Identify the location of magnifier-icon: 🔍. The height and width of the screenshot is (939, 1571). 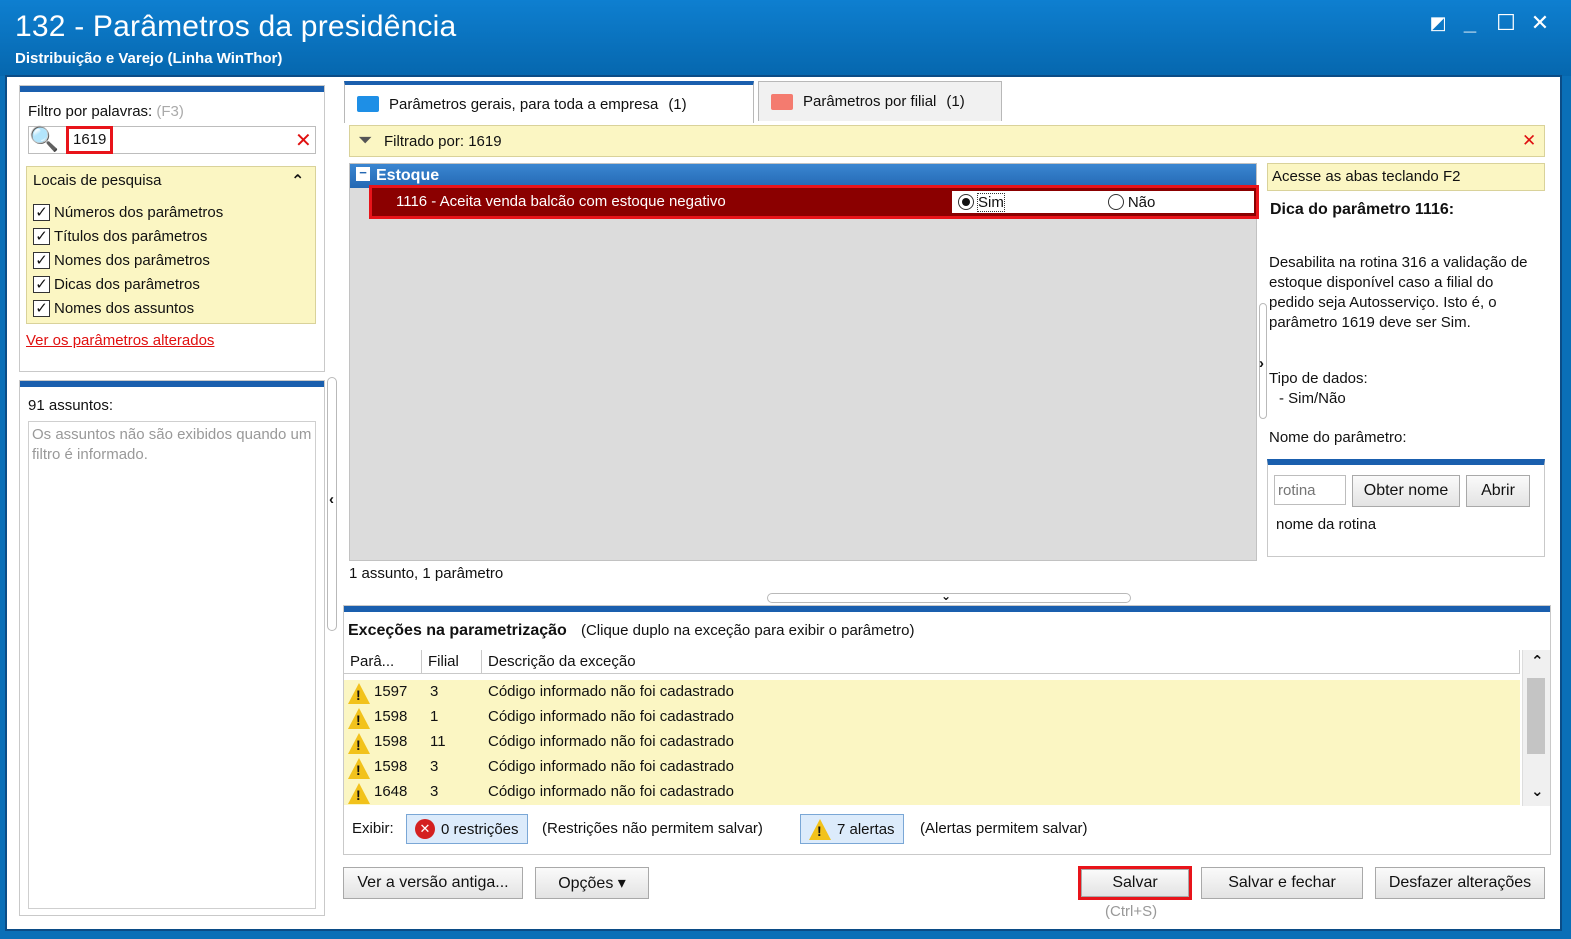
(44, 139).